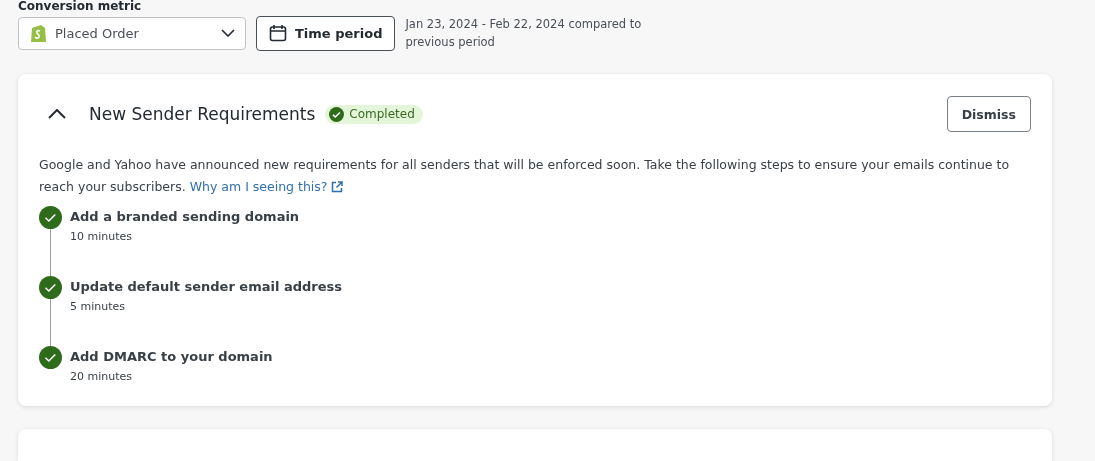 Image resolution: width=1095 pixels, height=461 pixels. What do you see at coordinates (185, 217) in the screenshot?
I see `step-title: Add a branded sending domain` at bounding box center [185, 217].